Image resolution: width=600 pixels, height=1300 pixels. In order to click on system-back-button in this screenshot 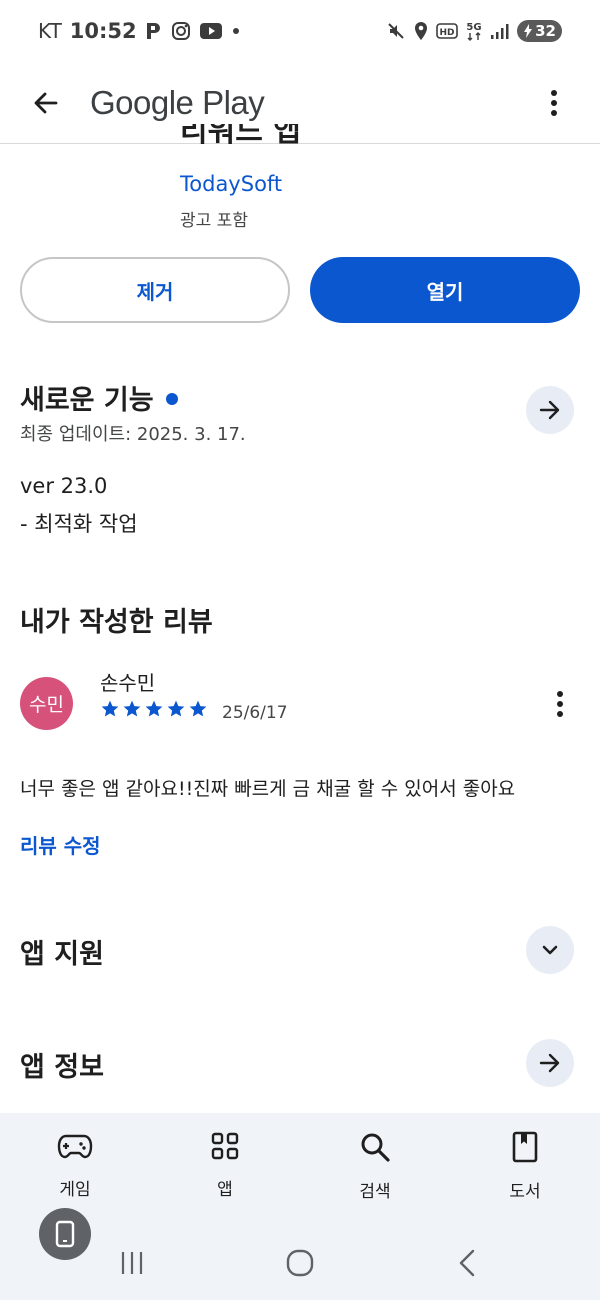, I will do `click(468, 1263)`.